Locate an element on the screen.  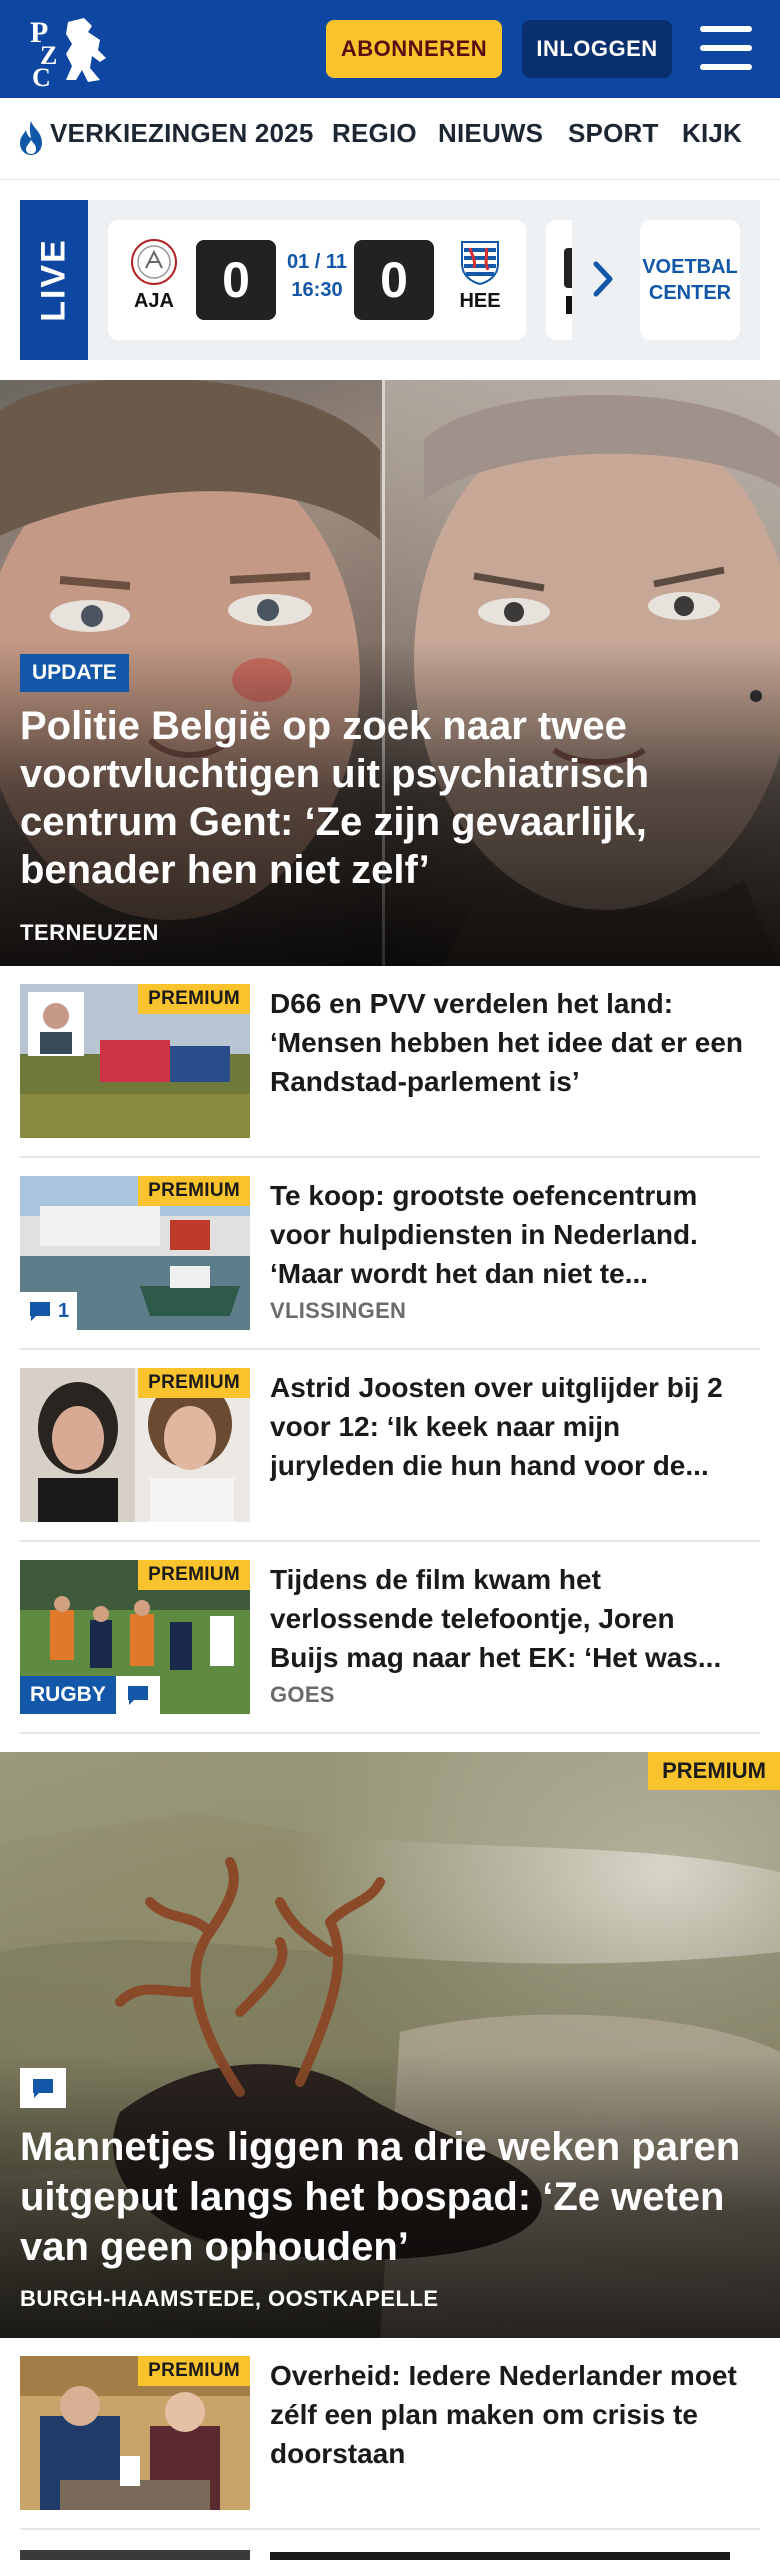
top-bar: P Z C ABONNEREN INLOGGEN is located at coordinates (390, 49).